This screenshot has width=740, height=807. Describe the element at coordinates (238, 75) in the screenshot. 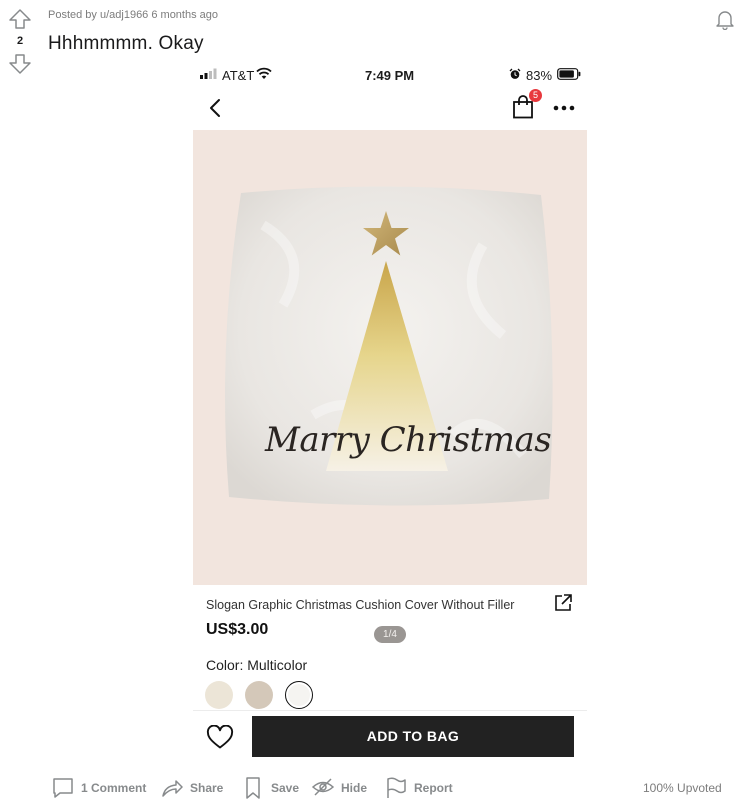

I see `carrier-name: AT&T` at that location.